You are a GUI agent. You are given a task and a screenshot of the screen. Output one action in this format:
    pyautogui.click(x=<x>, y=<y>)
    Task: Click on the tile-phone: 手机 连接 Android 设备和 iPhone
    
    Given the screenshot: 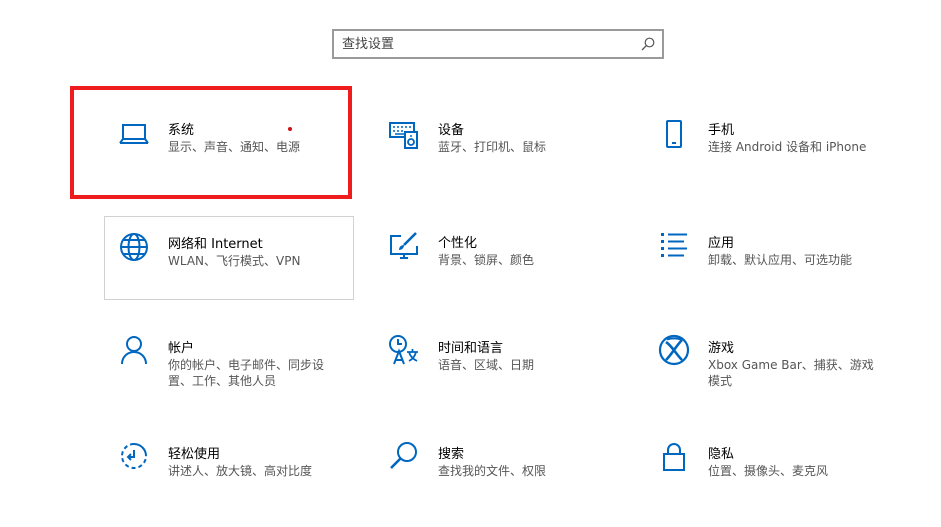 What is the action you would take?
    pyautogui.click(x=769, y=142)
    